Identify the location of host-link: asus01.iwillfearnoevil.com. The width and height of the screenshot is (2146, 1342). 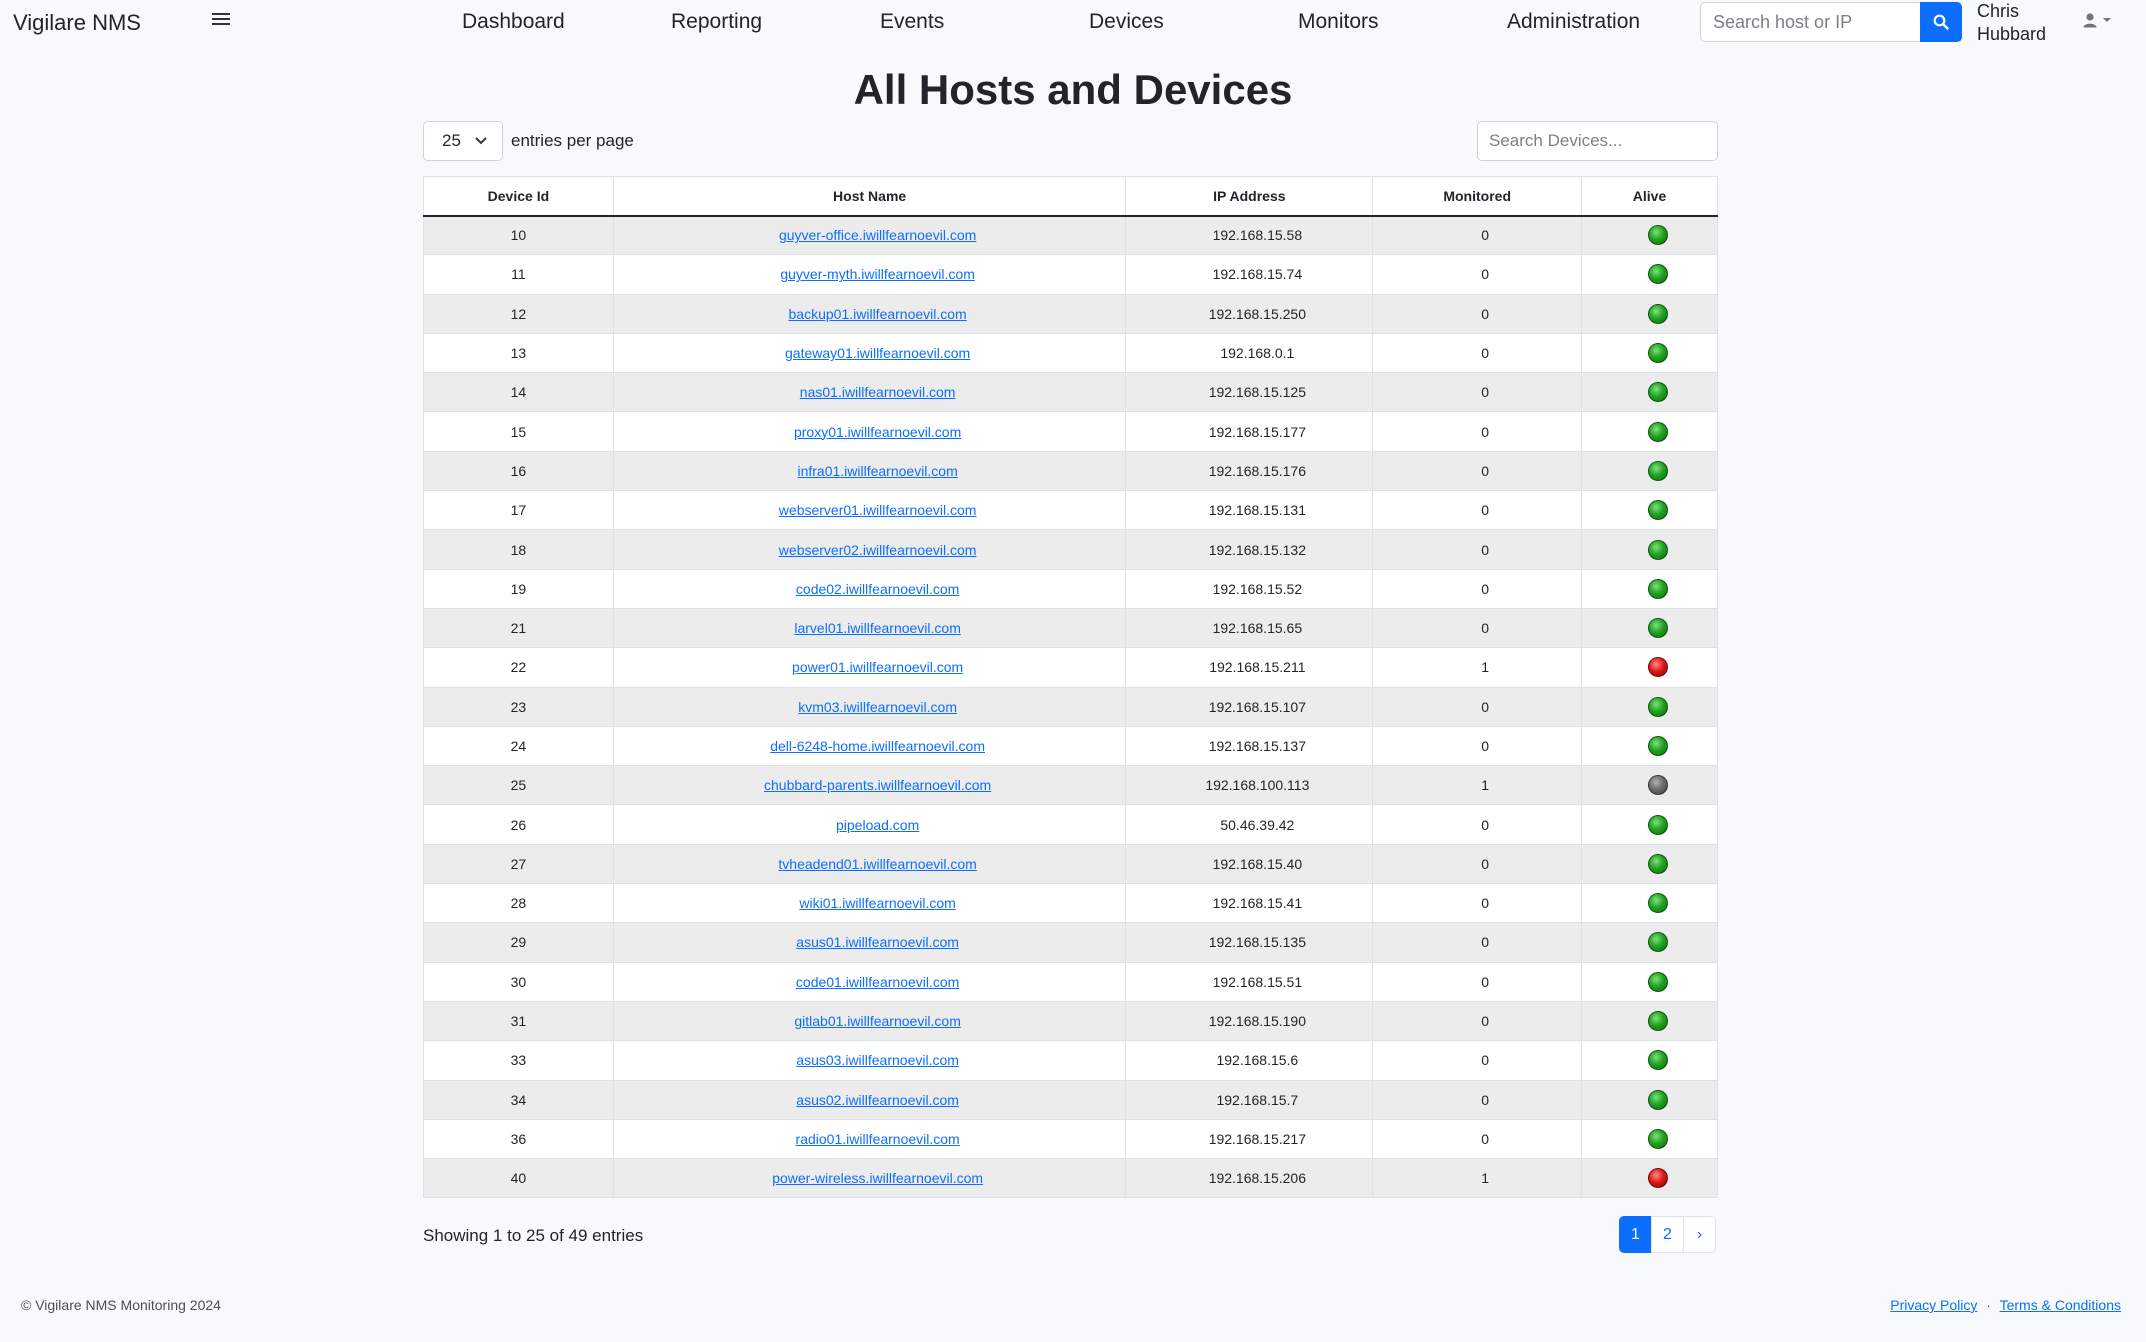
(877, 942).